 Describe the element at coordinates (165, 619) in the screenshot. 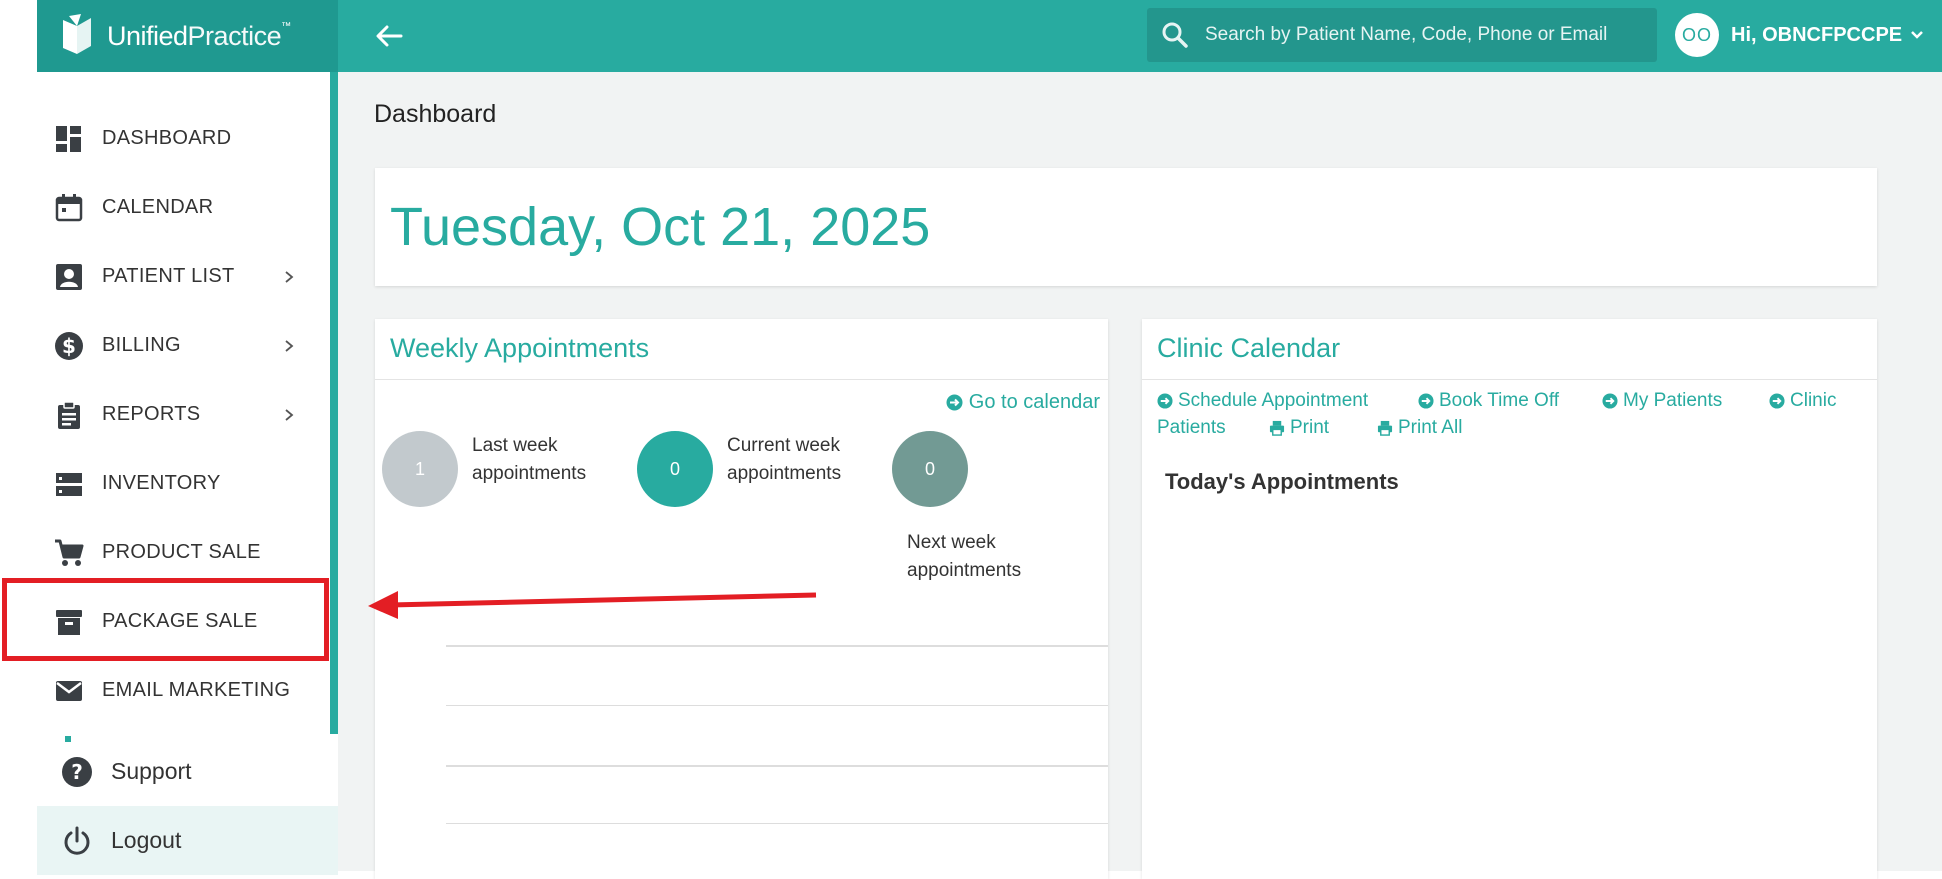

I see `annotation-highlight-box` at that location.